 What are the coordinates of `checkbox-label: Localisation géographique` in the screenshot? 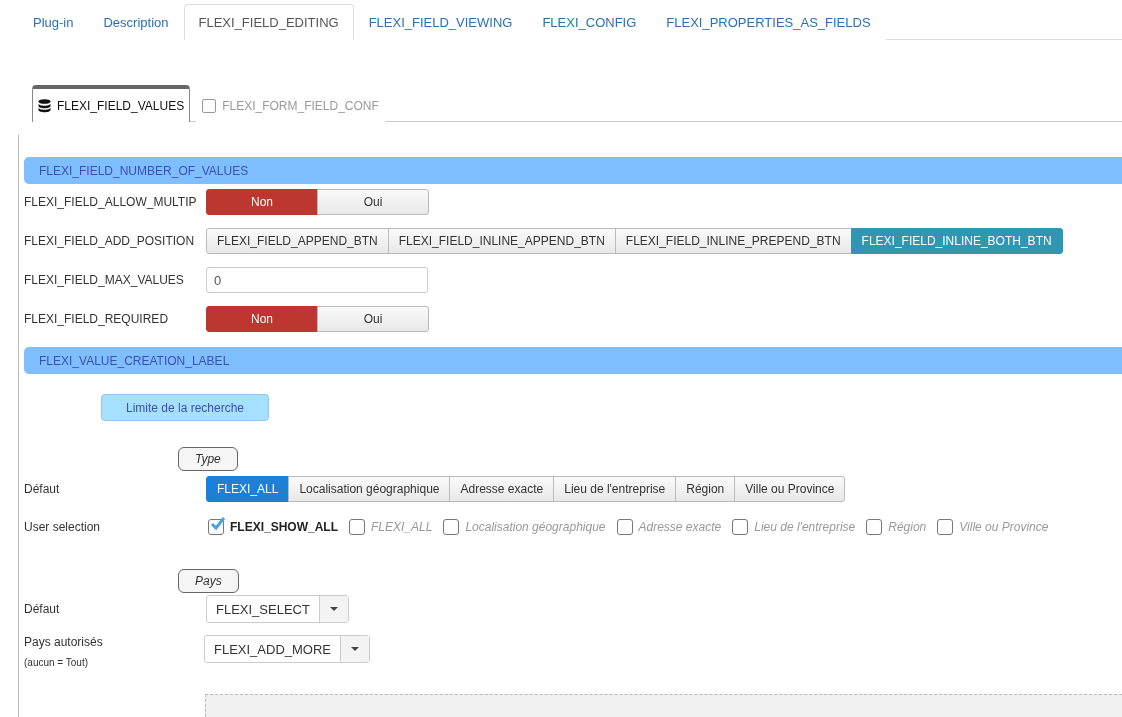 It's located at (535, 527).